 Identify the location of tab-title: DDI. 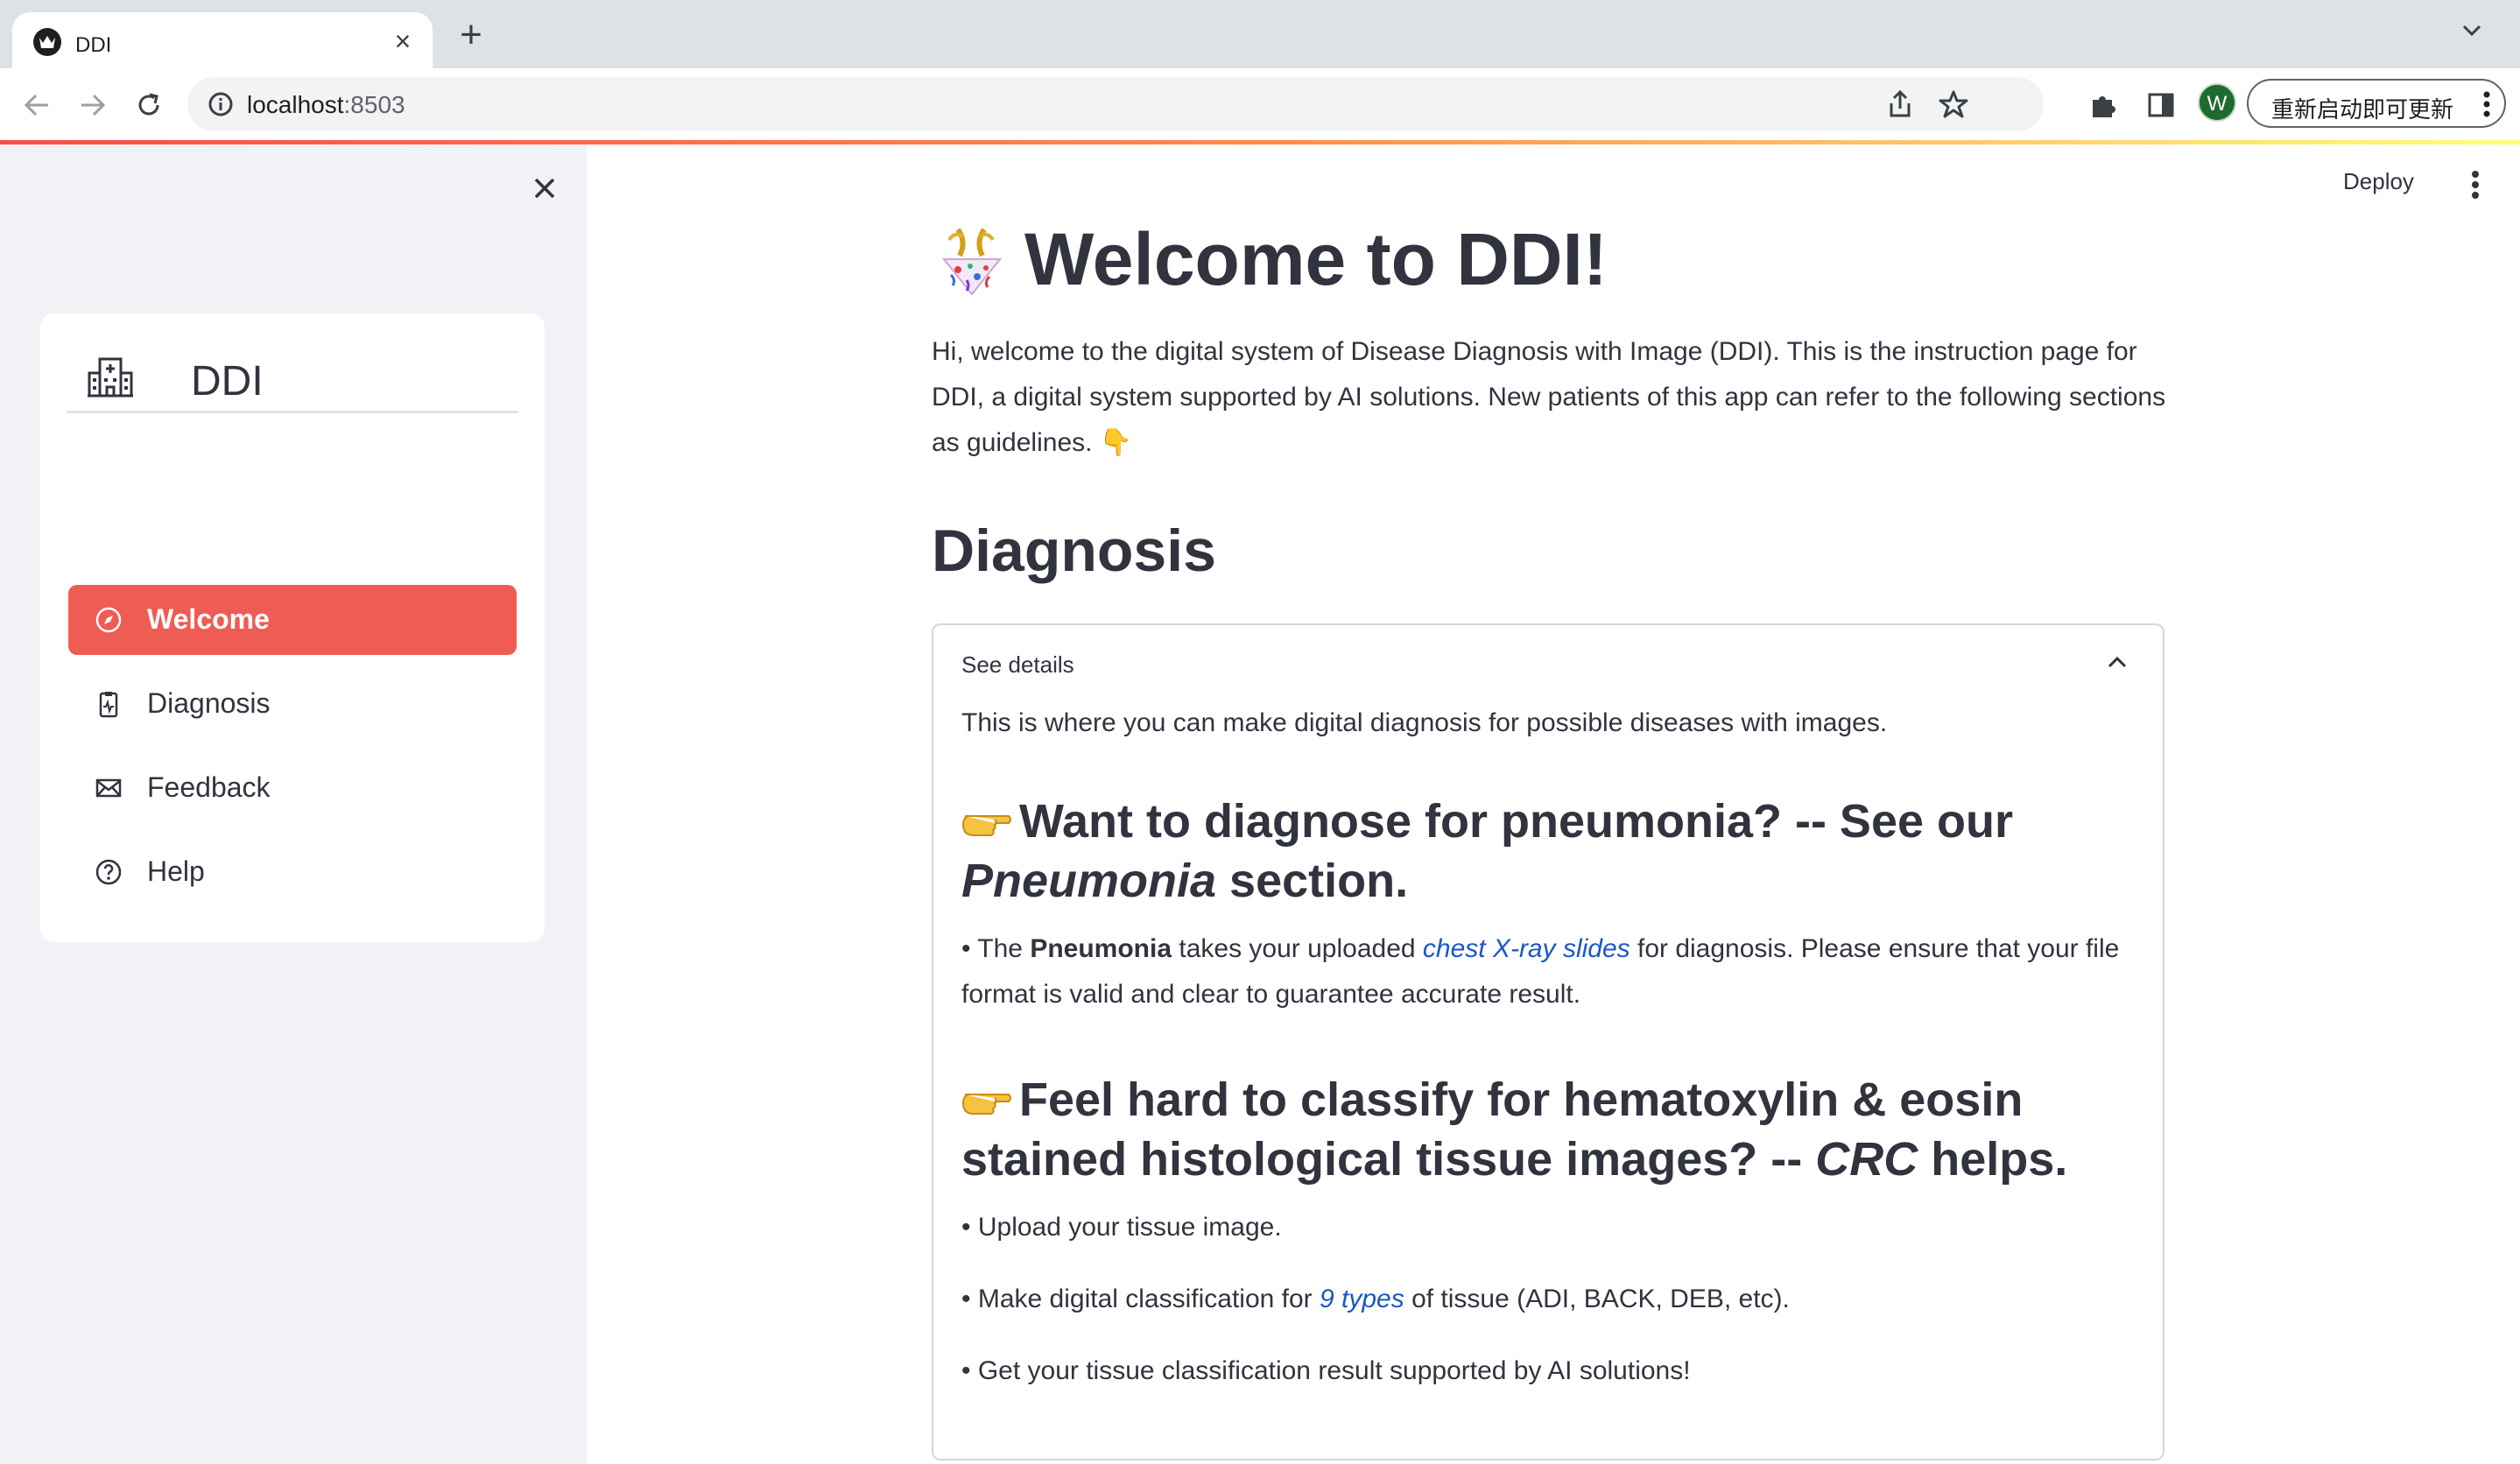
(93, 45).